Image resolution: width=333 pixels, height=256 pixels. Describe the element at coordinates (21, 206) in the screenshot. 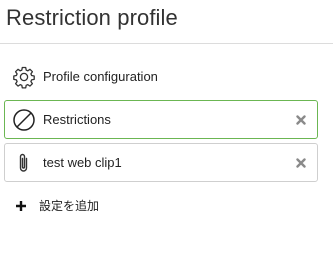

I see `plus-icon` at that location.